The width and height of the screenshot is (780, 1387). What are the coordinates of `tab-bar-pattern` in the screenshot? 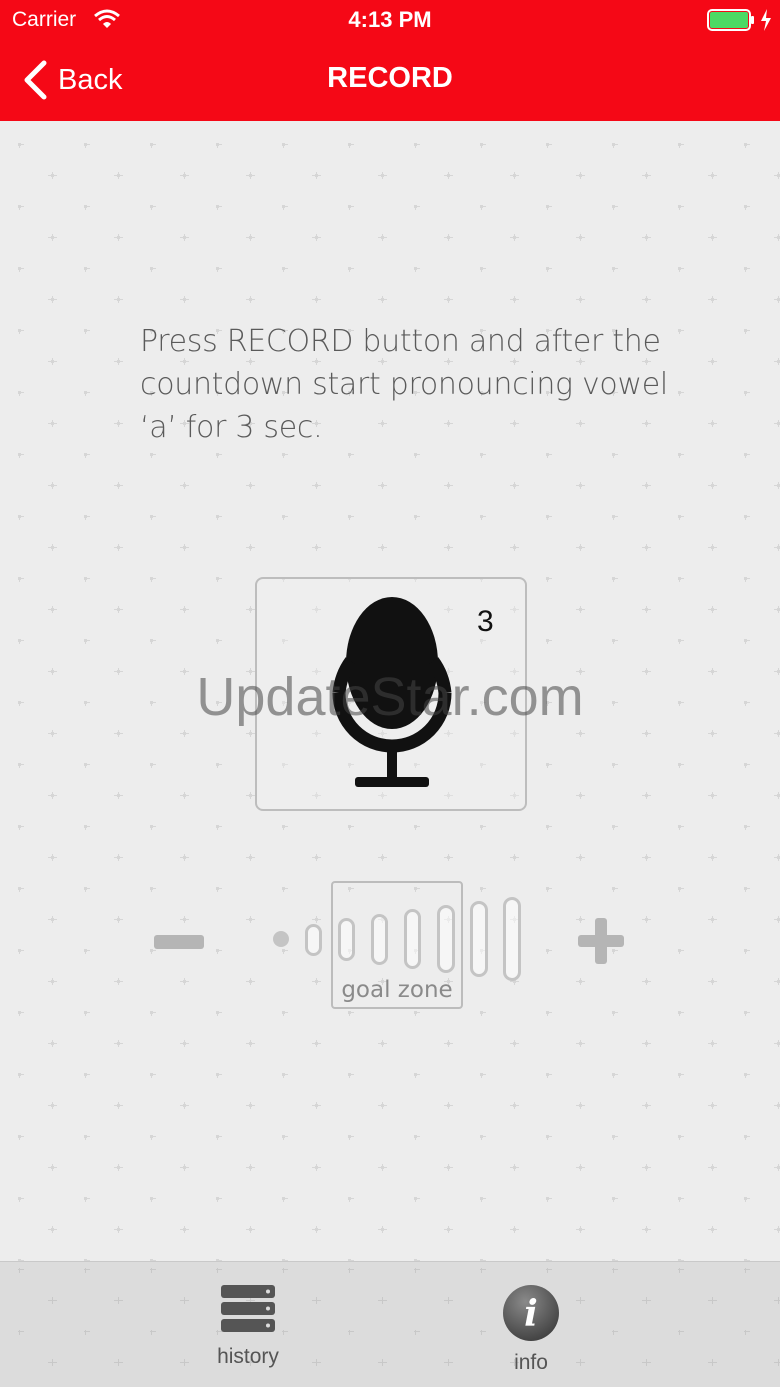 It's located at (390, 1324).